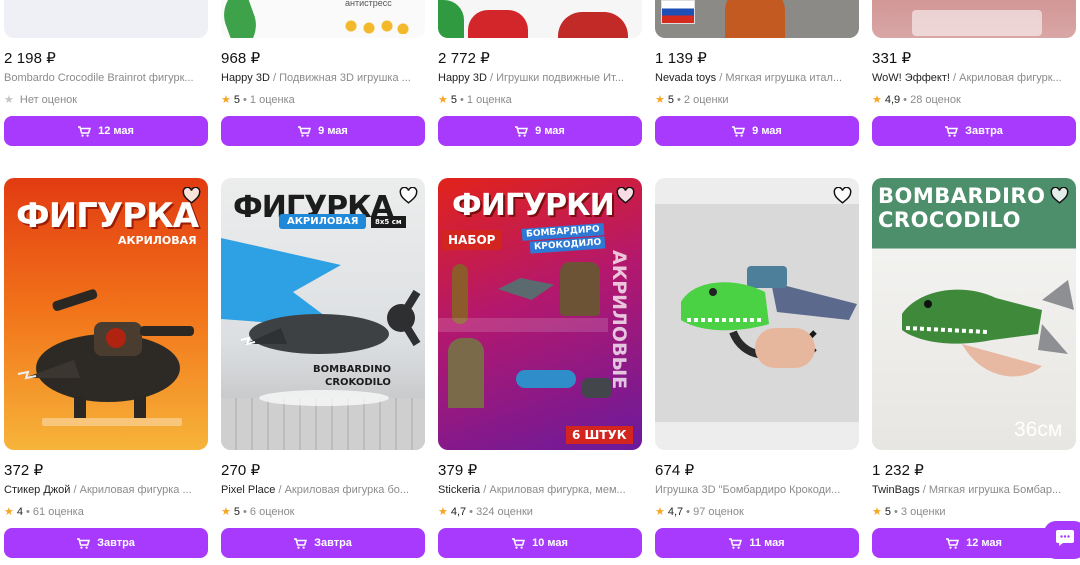 The width and height of the screenshot is (1080, 565). What do you see at coordinates (757, 543) in the screenshot?
I see `add-to-cart-button: 11 мая` at bounding box center [757, 543].